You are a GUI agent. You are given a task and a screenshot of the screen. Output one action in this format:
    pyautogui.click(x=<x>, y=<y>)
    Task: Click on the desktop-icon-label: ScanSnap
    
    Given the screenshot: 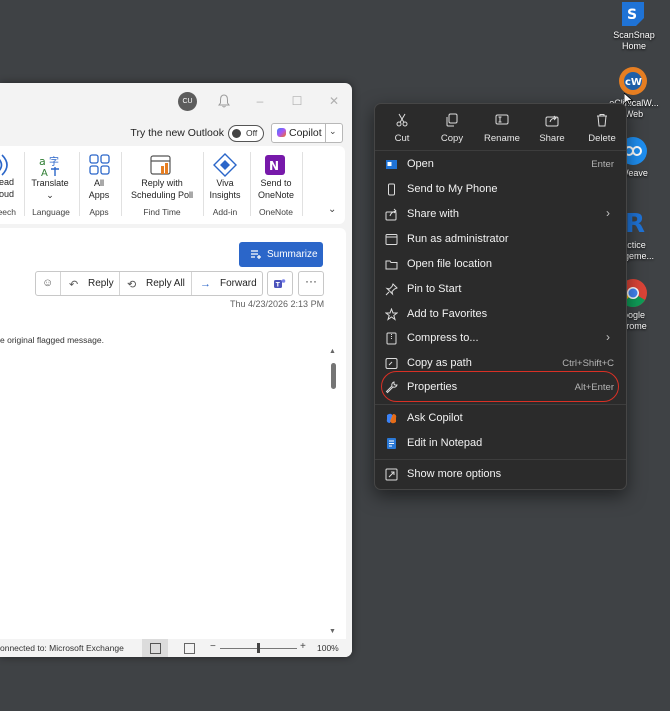 What is the action you would take?
    pyautogui.click(x=634, y=35)
    